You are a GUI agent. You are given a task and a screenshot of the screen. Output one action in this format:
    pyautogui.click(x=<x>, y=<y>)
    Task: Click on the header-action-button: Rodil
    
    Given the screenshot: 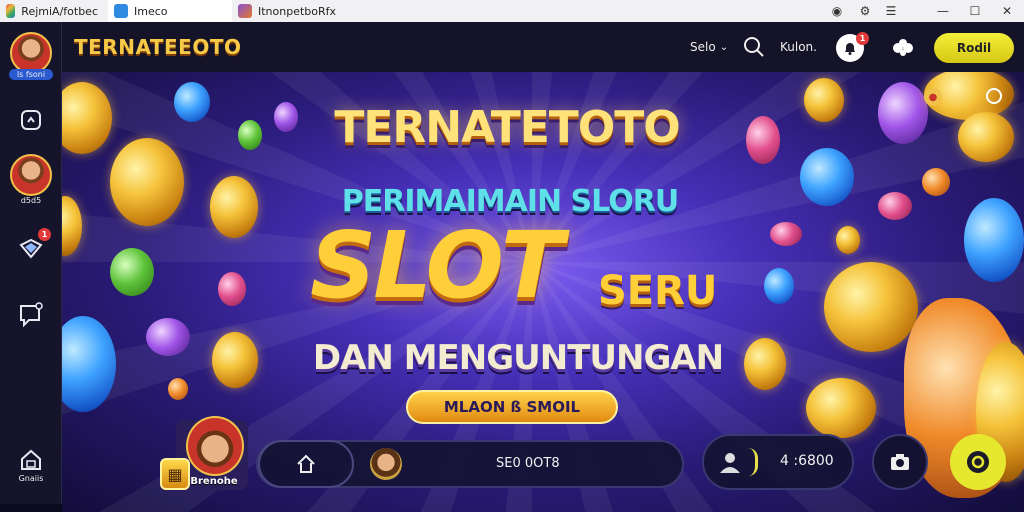 What is the action you would take?
    pyautogui.click(x=974, y=48)
    